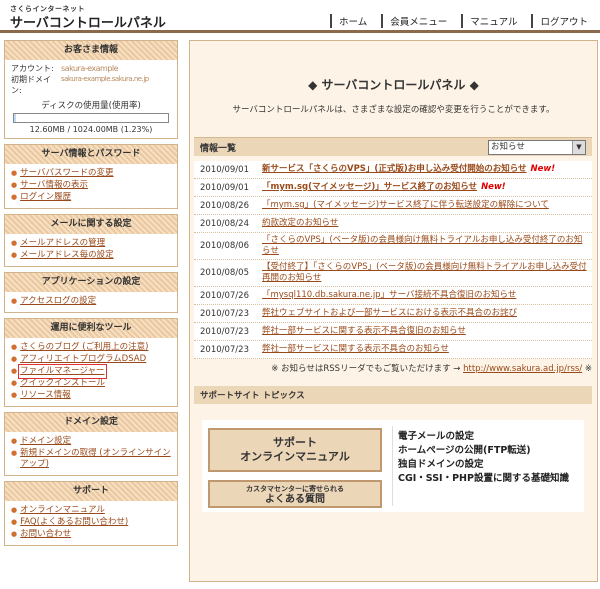 The image size is (600, 589). Describe the element at coordinates (483, 479) in the screenshot. I see `topic-link: CGI・SSI・PHP設置に関する基礎知識` at that location.